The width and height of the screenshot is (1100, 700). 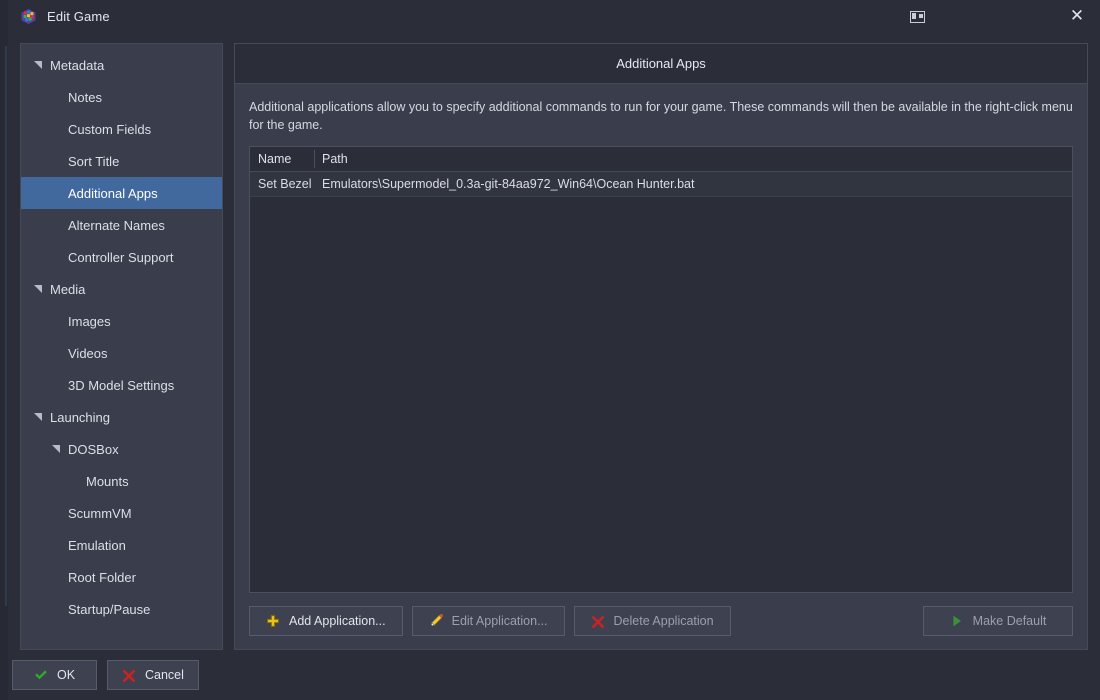 What do you see at coordinates (66, 674) in the screenshot?
I see `ok-label: OK` at bounding box center [66, 674].